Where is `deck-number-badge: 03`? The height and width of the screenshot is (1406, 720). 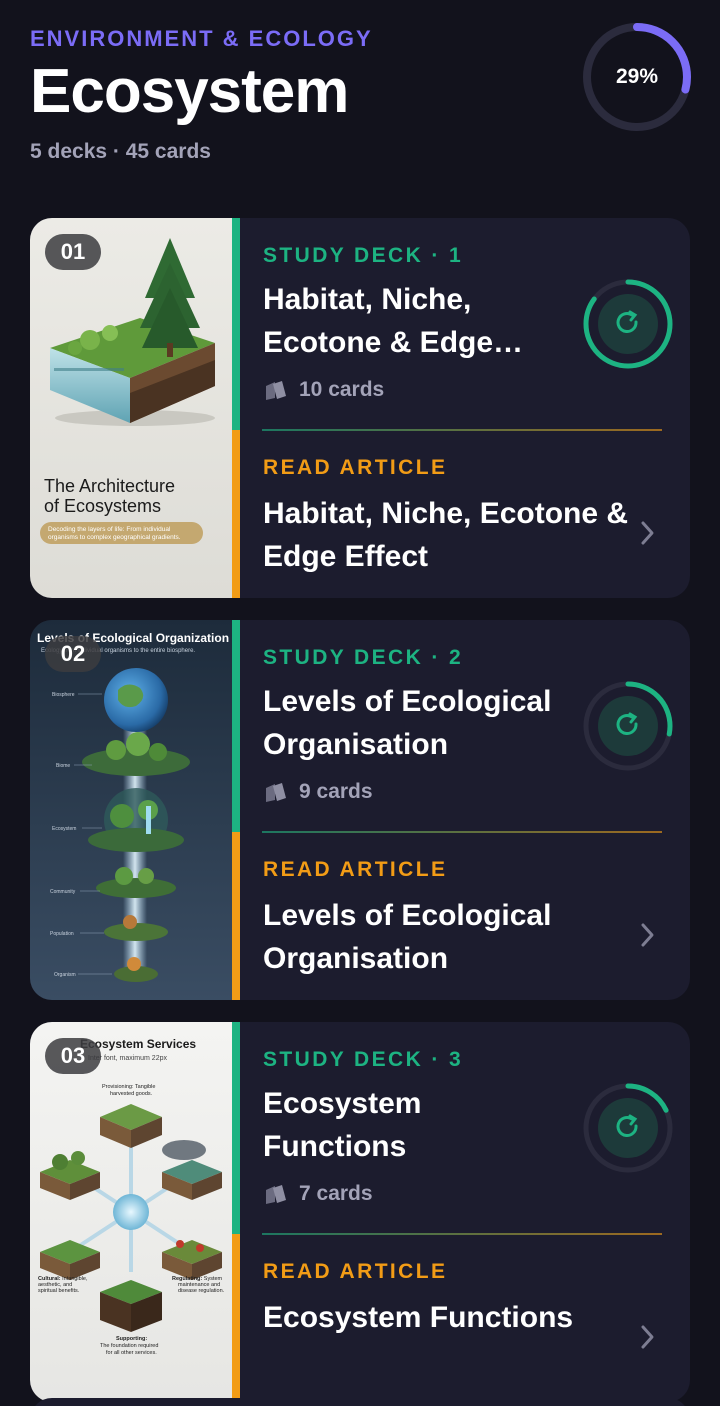
deck-number-badge: 03 is located at coordinates (73, 1056).